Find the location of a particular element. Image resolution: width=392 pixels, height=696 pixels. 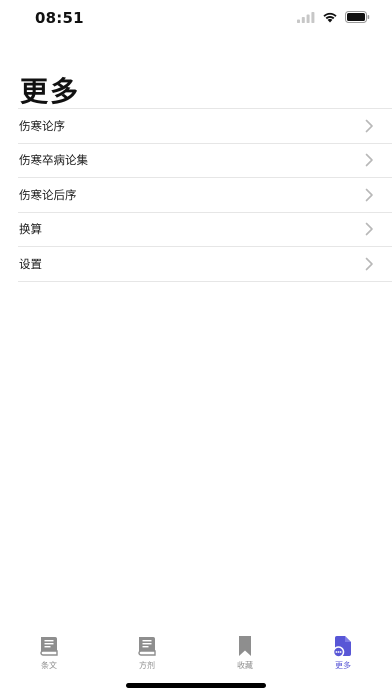

home-indicator is located at coordinates (196, 685).